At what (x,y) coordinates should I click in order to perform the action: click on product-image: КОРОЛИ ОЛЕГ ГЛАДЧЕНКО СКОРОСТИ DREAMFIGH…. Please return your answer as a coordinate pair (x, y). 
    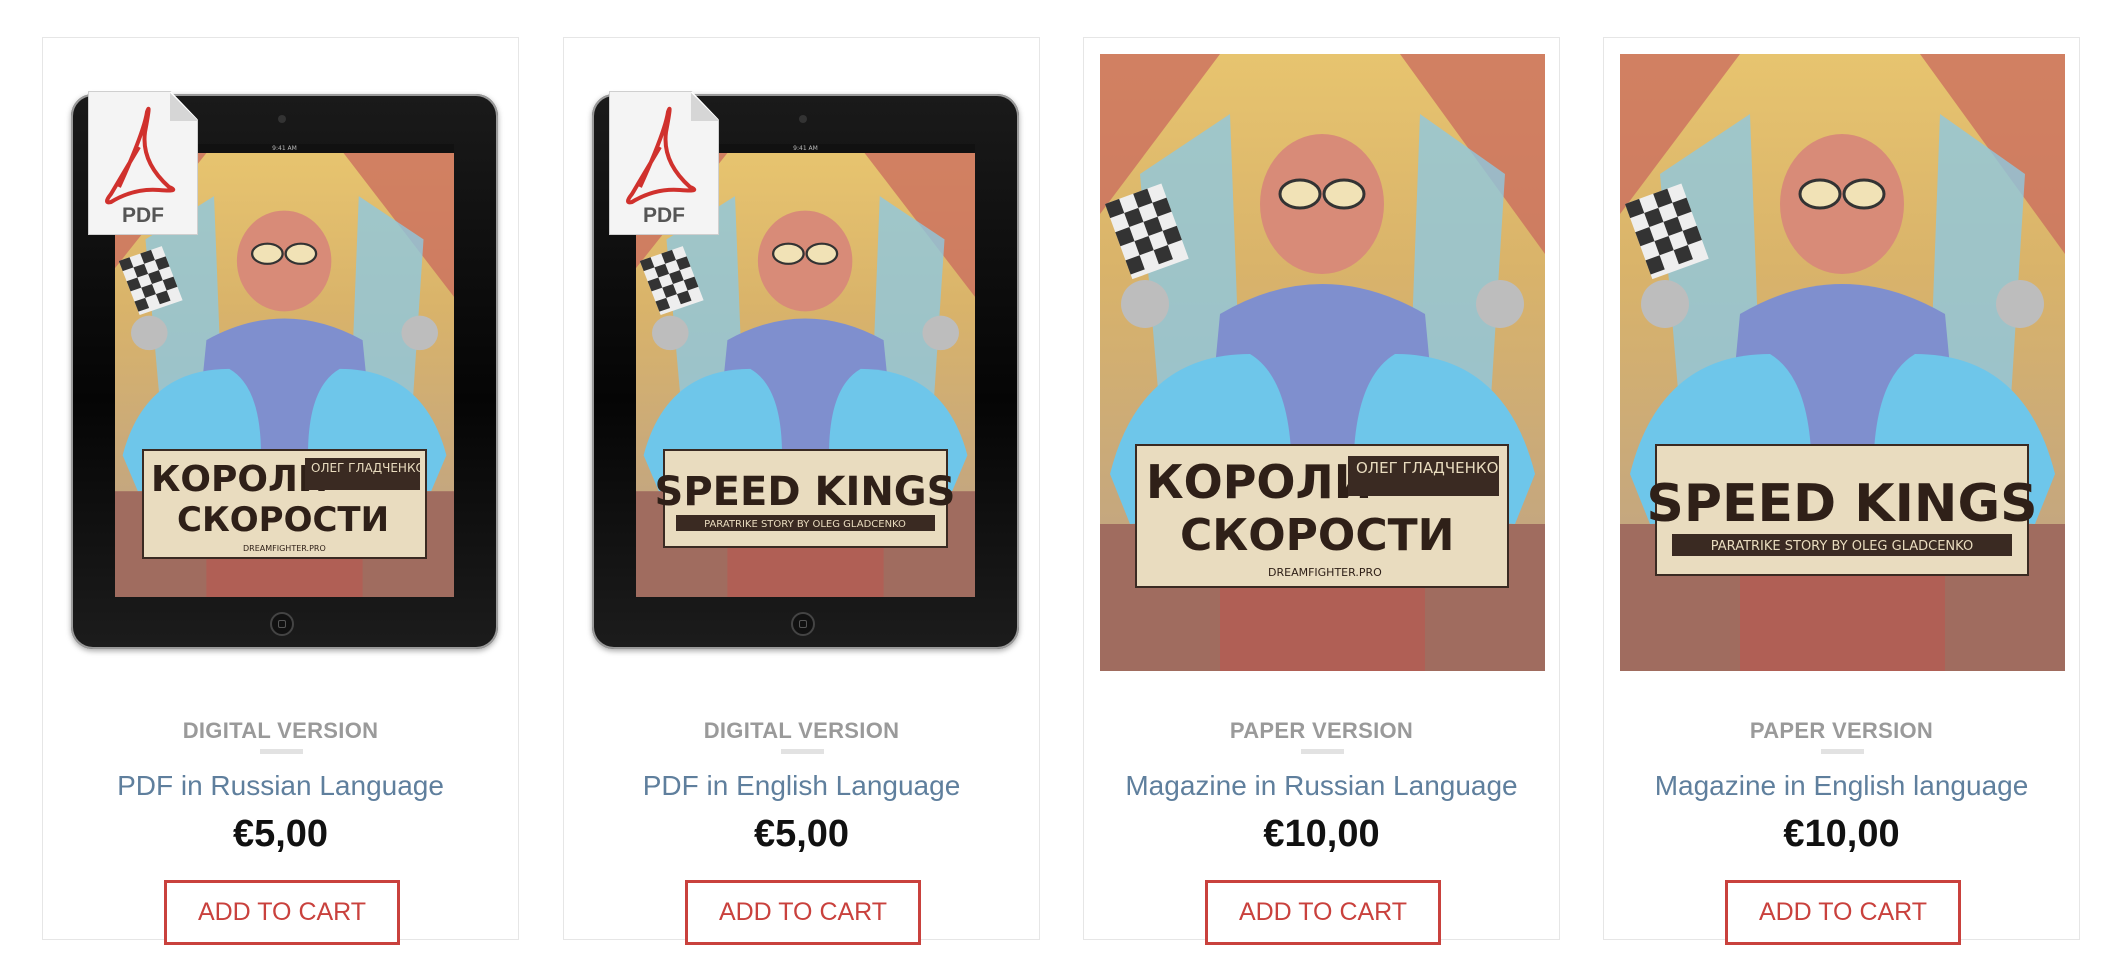
    Looking at the image, I should click on (1322, 362).